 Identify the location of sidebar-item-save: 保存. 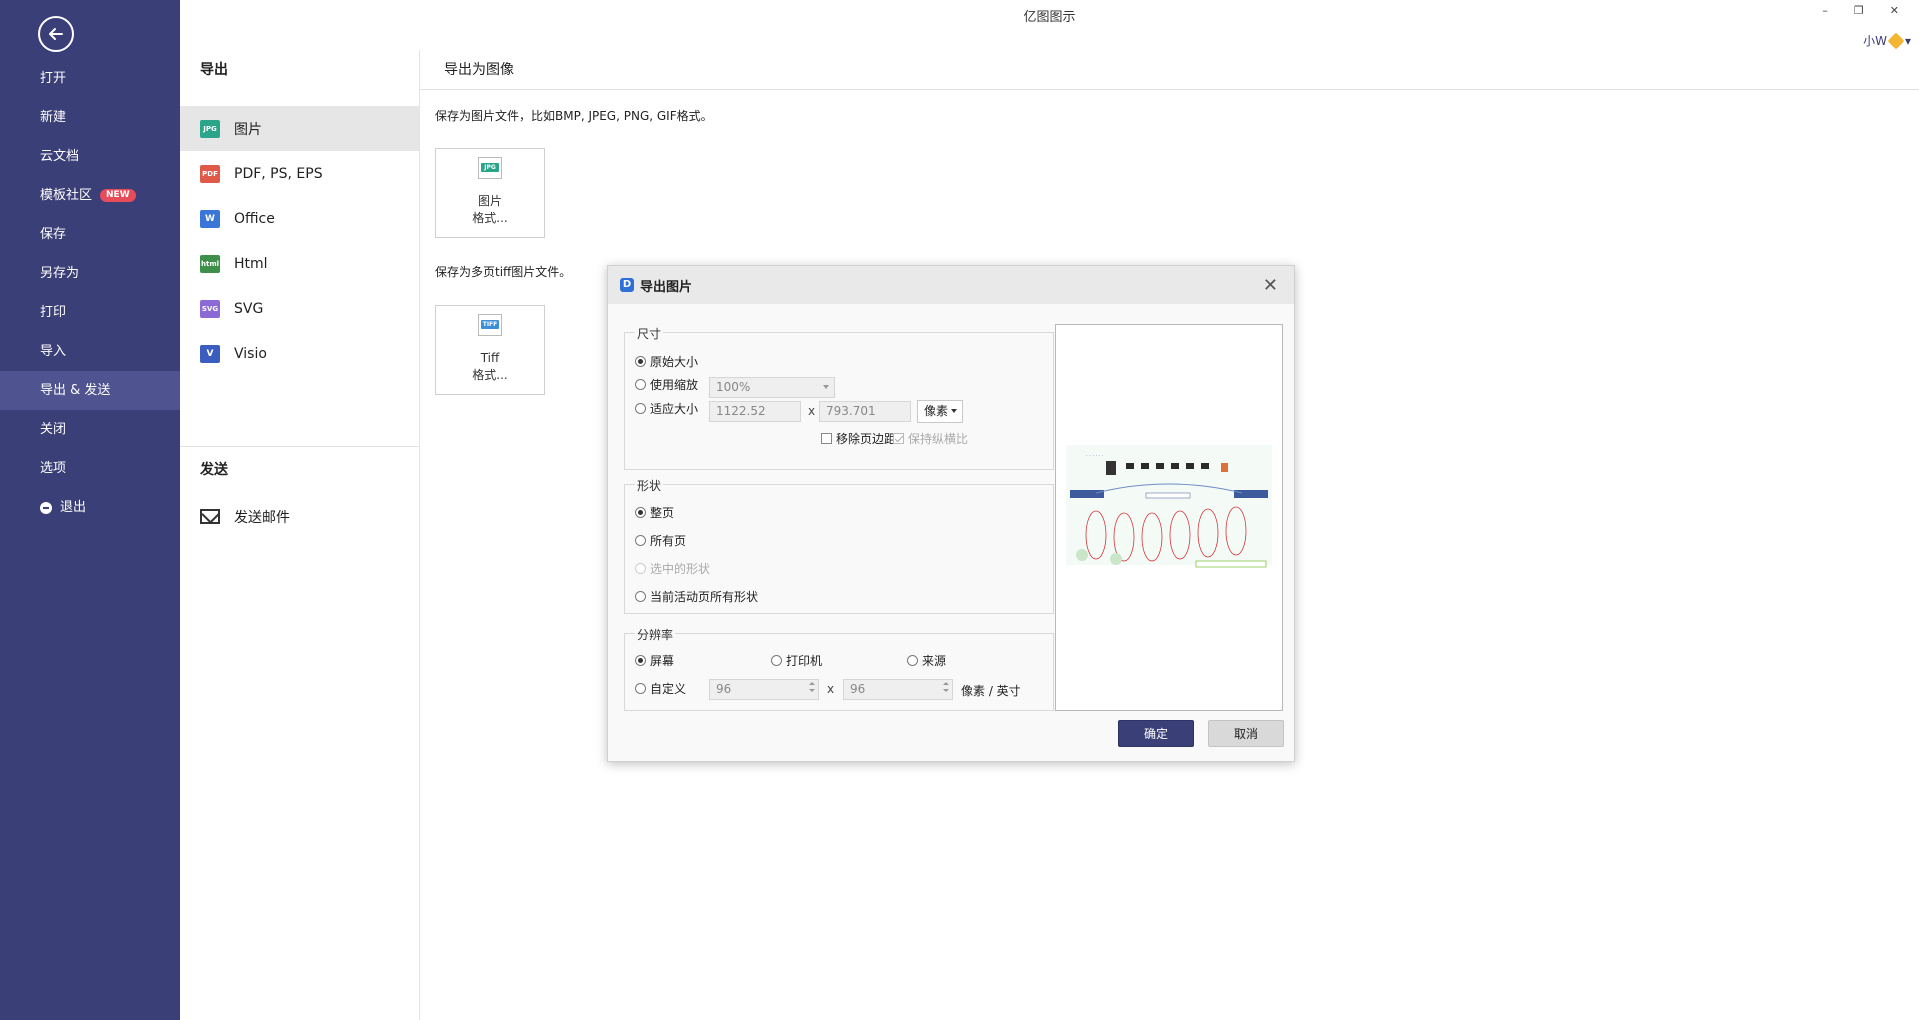
(90, 234).